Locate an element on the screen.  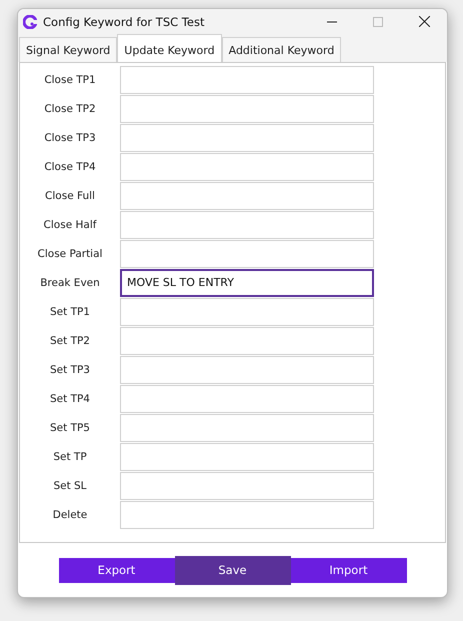
maximize-icon is located at coordinates (378, 21).